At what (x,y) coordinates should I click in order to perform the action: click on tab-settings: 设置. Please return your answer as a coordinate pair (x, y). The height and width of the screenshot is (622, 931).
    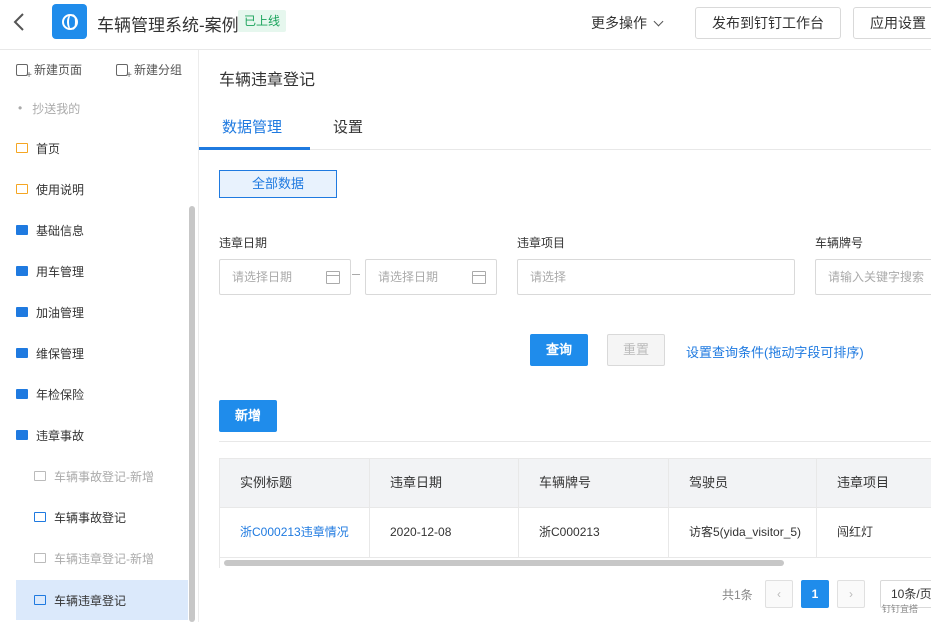
    Looking at the image, I should click on (348, 126).